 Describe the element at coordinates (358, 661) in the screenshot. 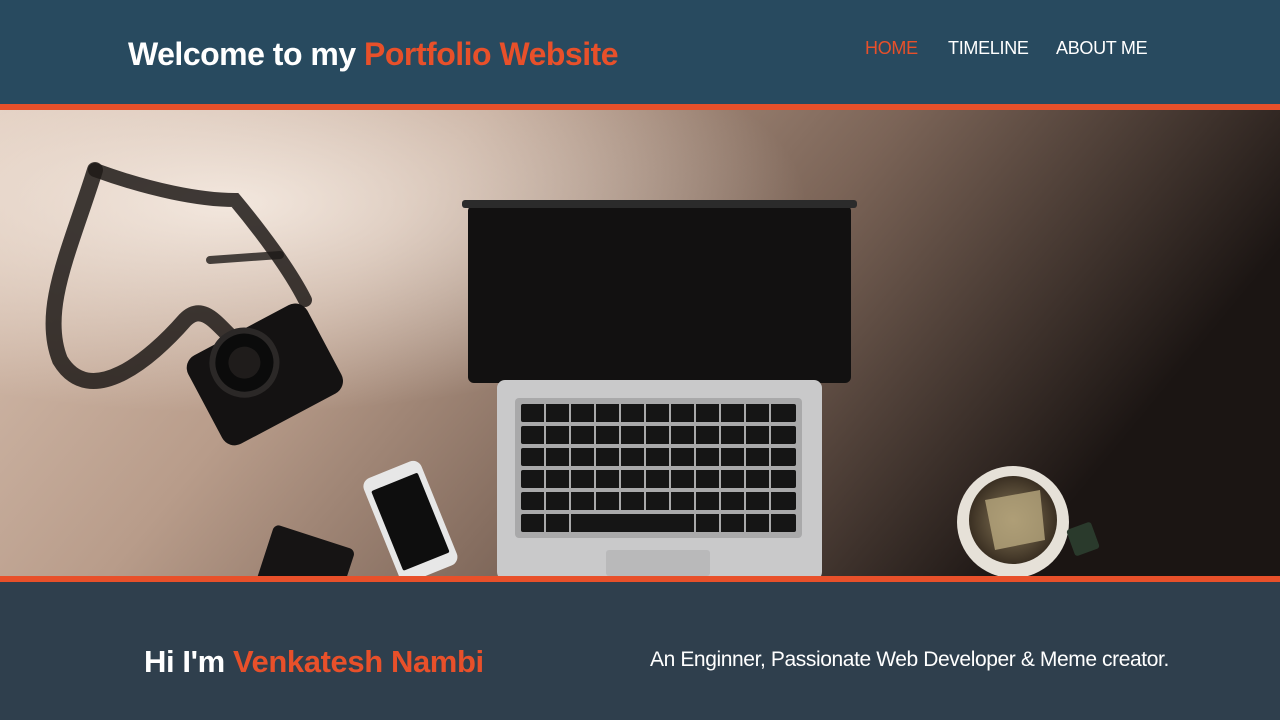

I see `author-name: Venkatesh Nambi` at that location.